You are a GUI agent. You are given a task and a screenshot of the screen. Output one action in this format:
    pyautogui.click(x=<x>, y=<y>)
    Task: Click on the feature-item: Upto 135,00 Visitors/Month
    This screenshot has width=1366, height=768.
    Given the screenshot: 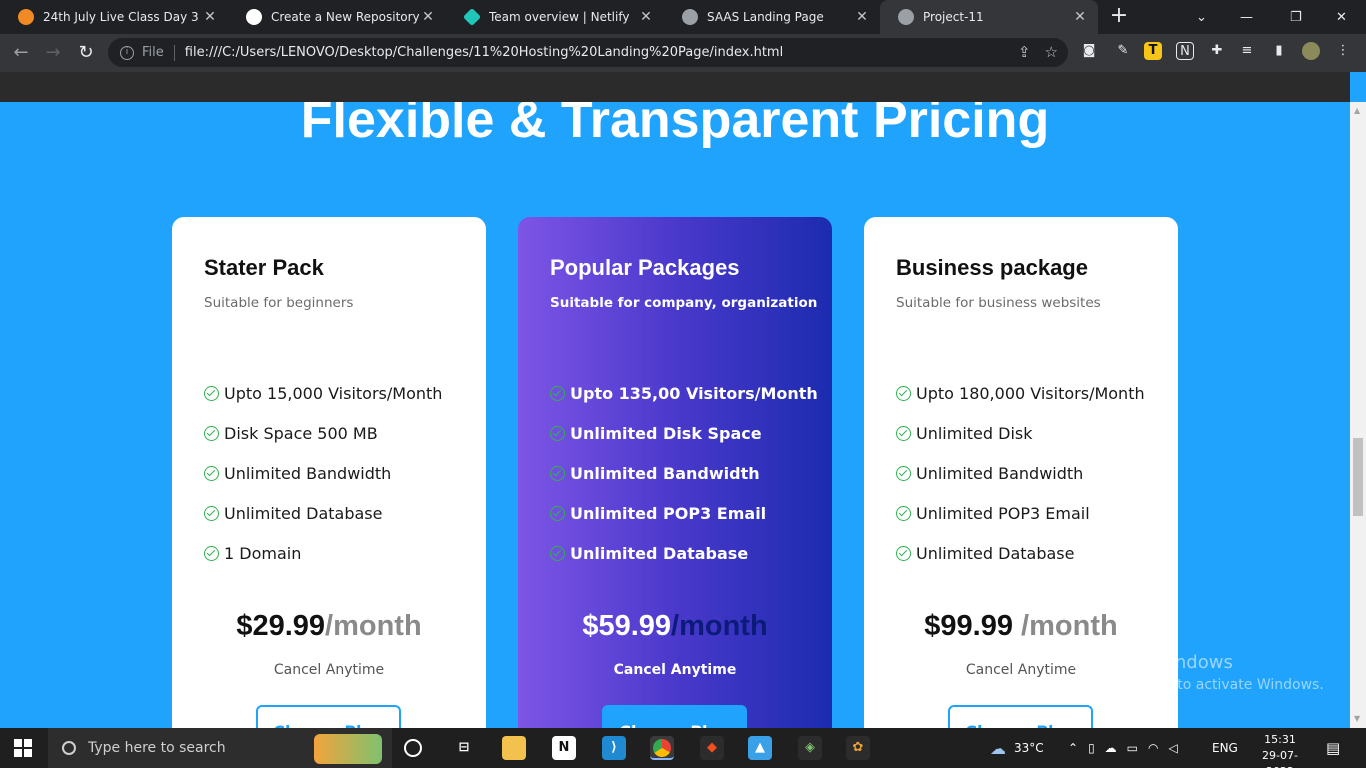 What is the action you would take?
    pyautogui.click(x=691, y=393)
    